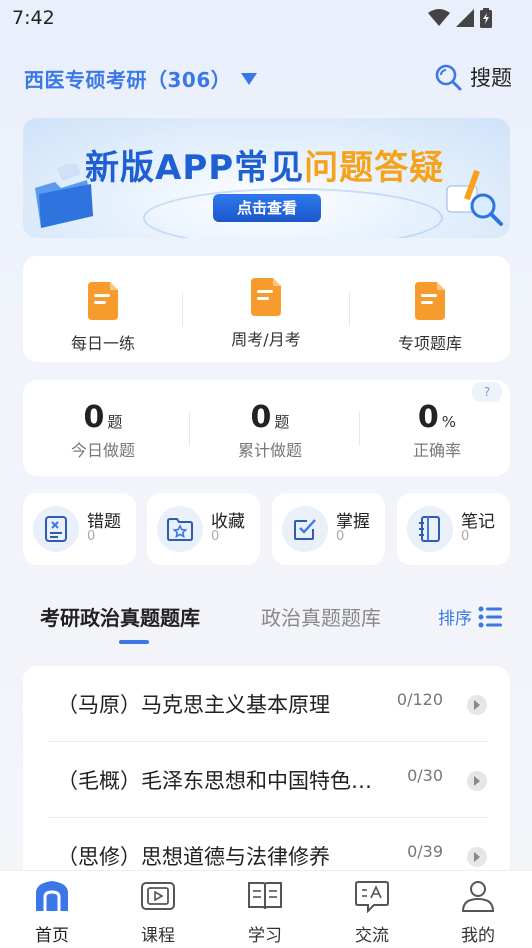  Describe the element at coordinates (52, 896) in the screenshot. I see `home-icon` at that location.